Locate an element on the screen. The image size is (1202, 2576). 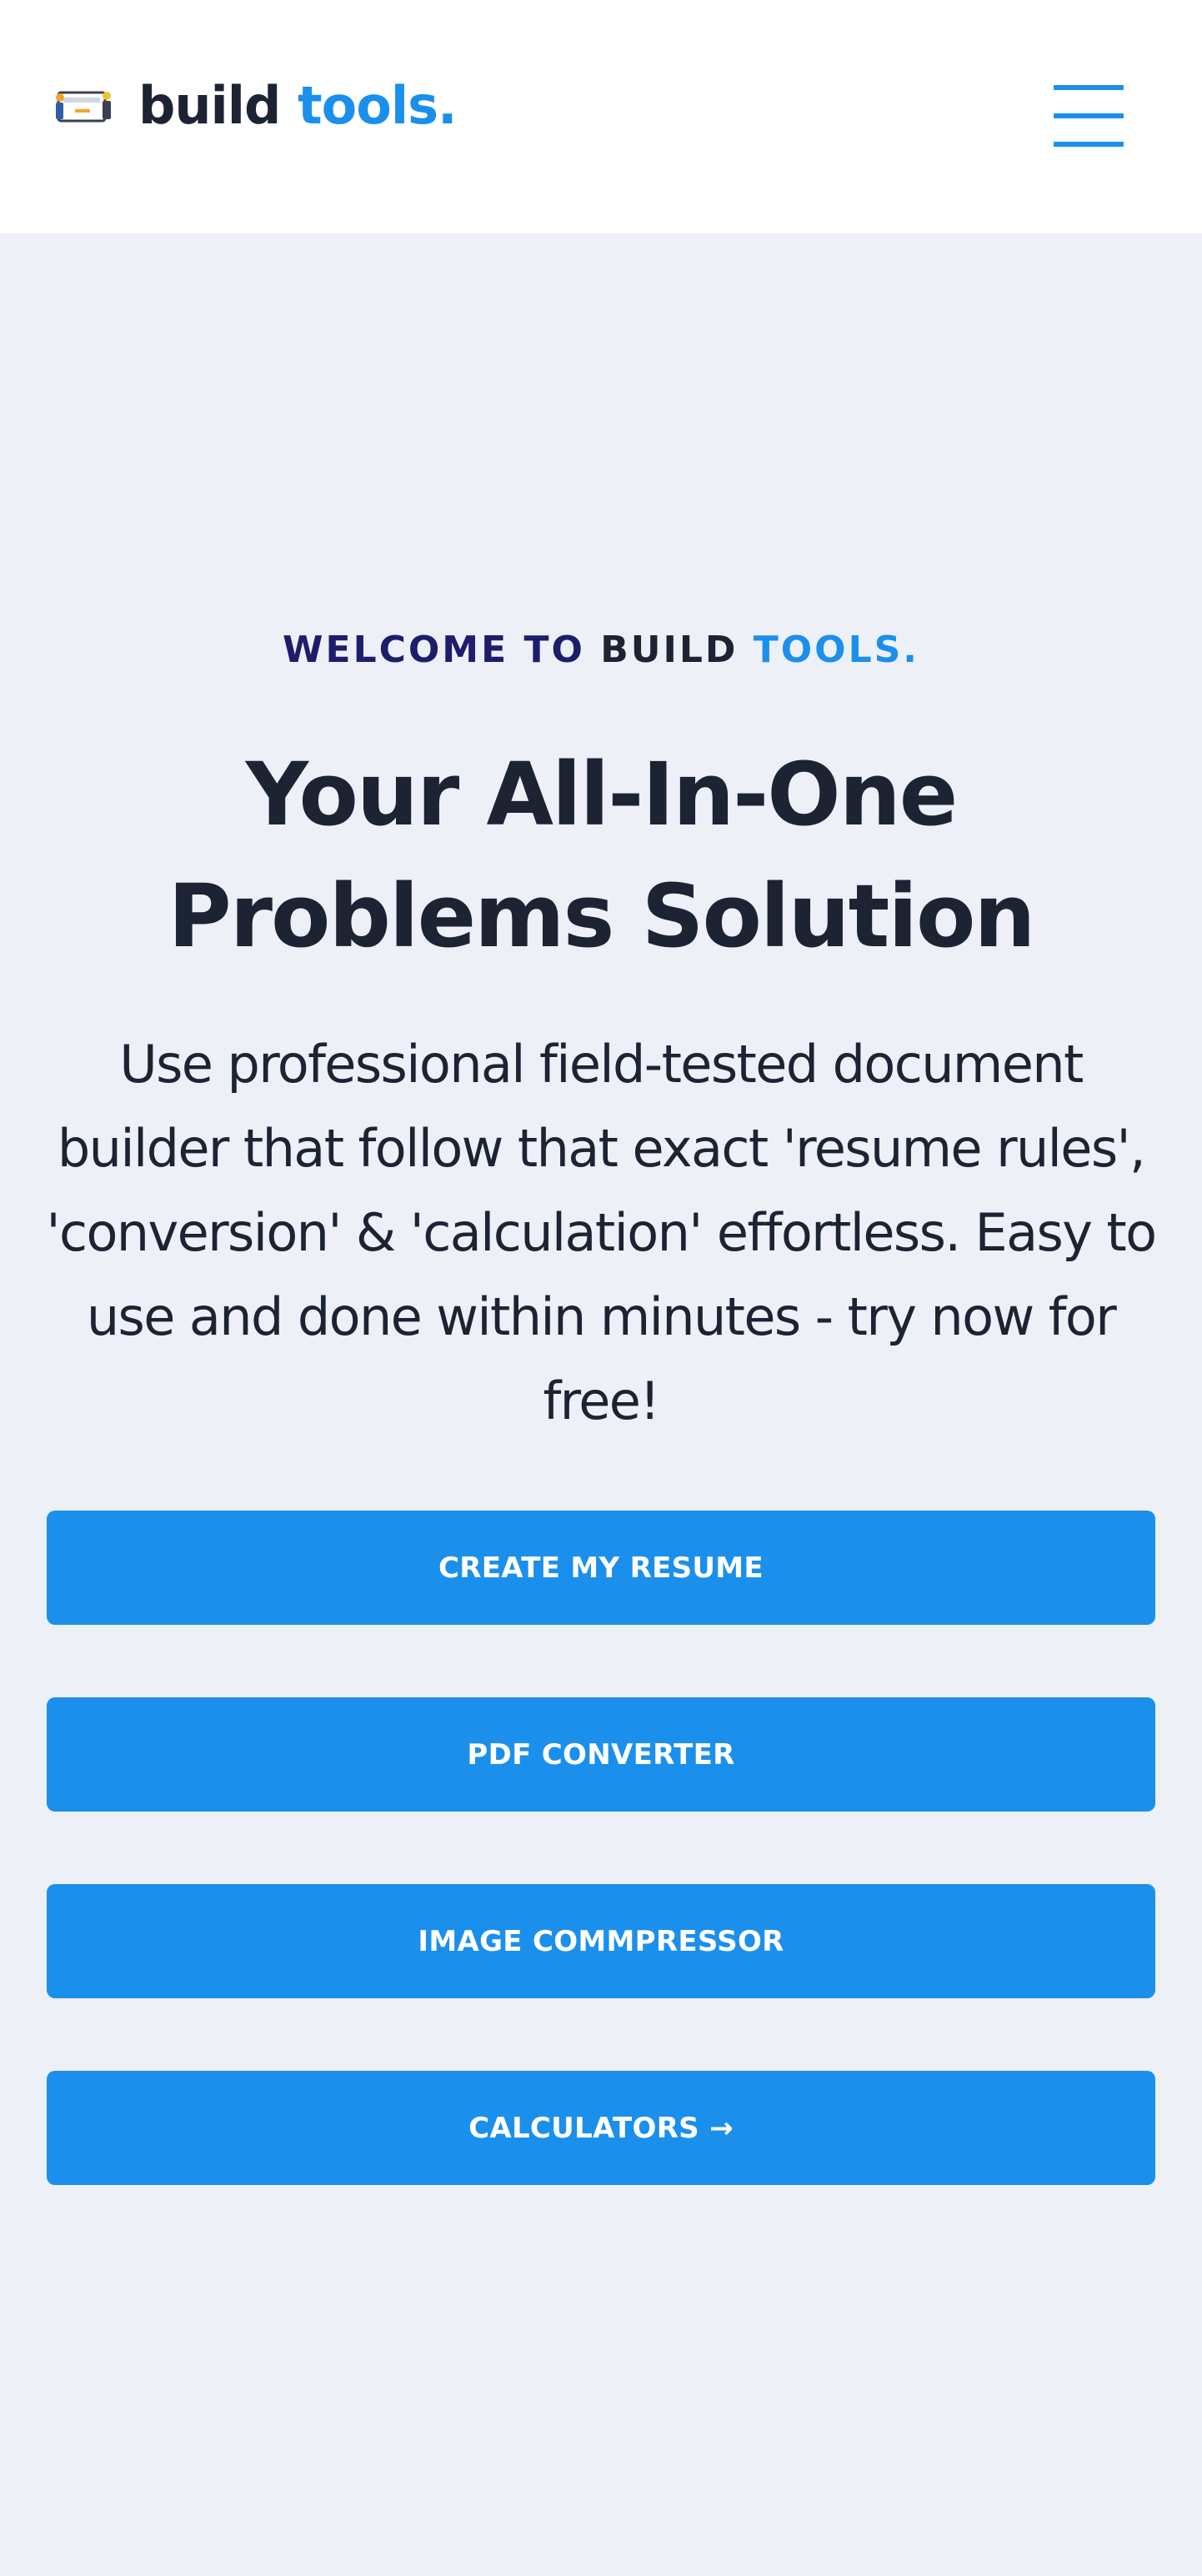
menu-bar-middle is located at coordinates (1089, 115).